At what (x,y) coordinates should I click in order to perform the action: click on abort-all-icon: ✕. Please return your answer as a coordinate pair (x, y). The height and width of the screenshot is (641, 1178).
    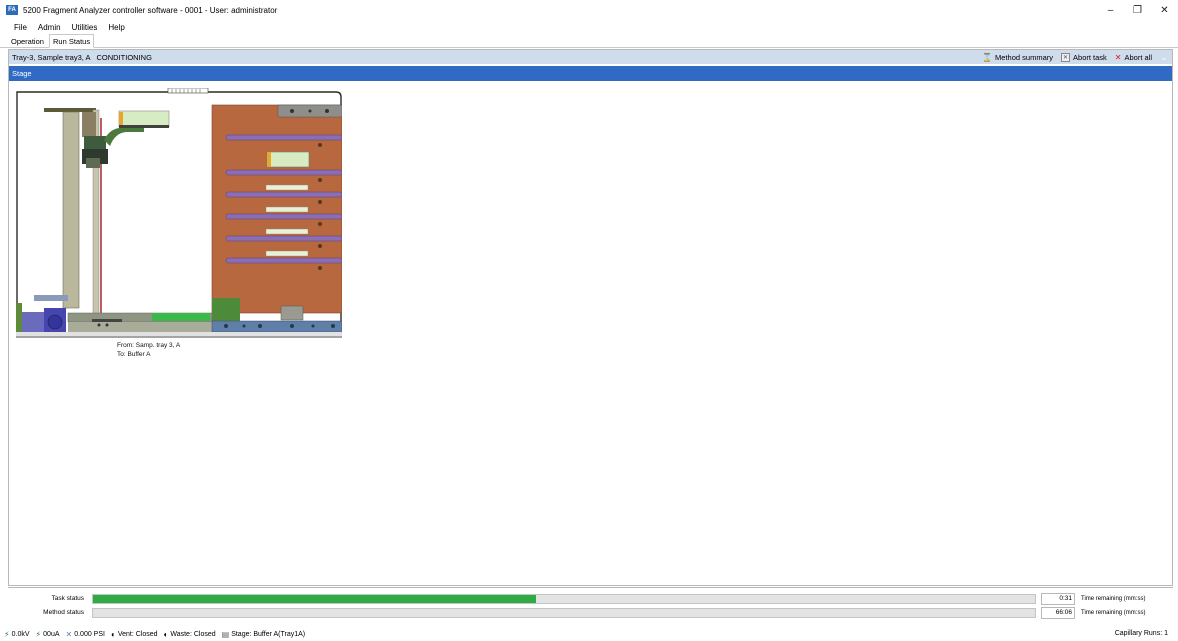
    Looking at the image, I should click on (1118, 57).